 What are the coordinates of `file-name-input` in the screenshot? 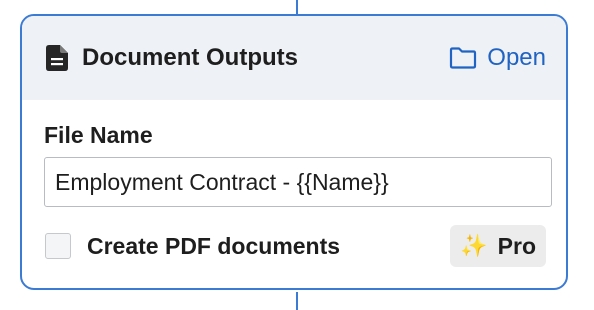 It's located at (298, 182).